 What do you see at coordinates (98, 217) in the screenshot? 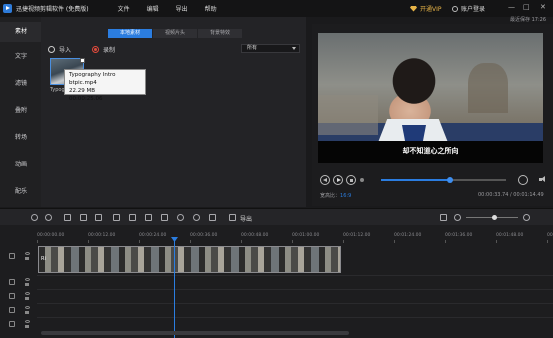
I see `delete-icon` at bounding box center [98, 217].